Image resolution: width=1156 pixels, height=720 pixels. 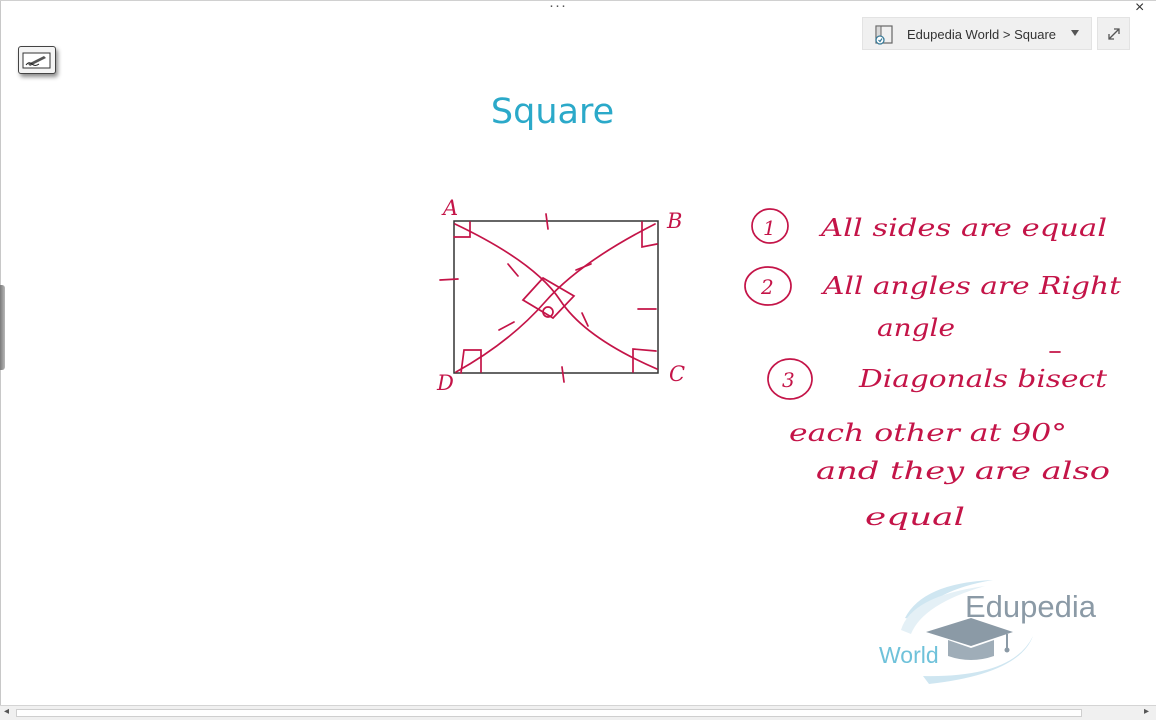 I want to click on note-3-line-2: each other at 90°, so click(x=928, y=433).